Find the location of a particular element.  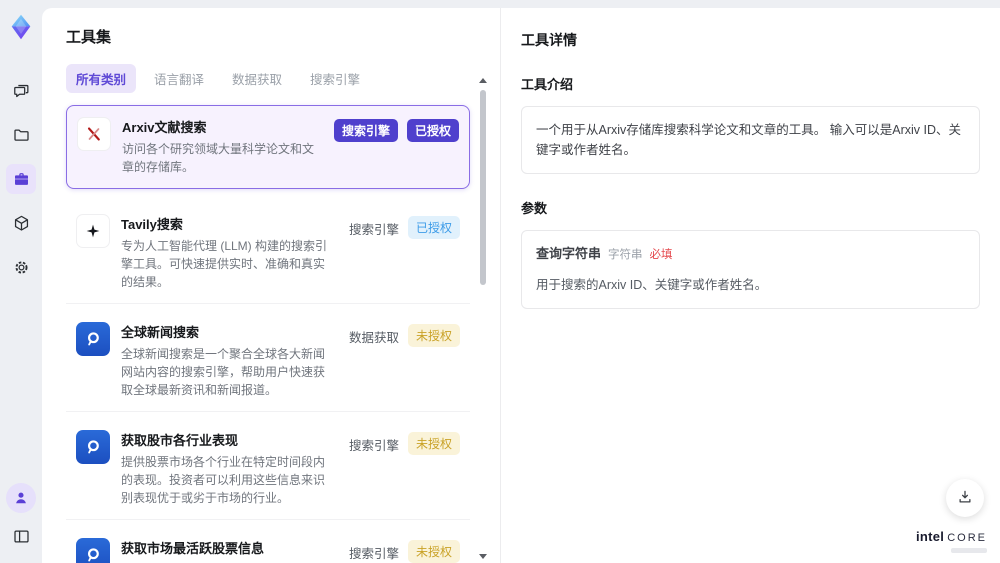

brand-subtext is located at coordinates (969, 550).